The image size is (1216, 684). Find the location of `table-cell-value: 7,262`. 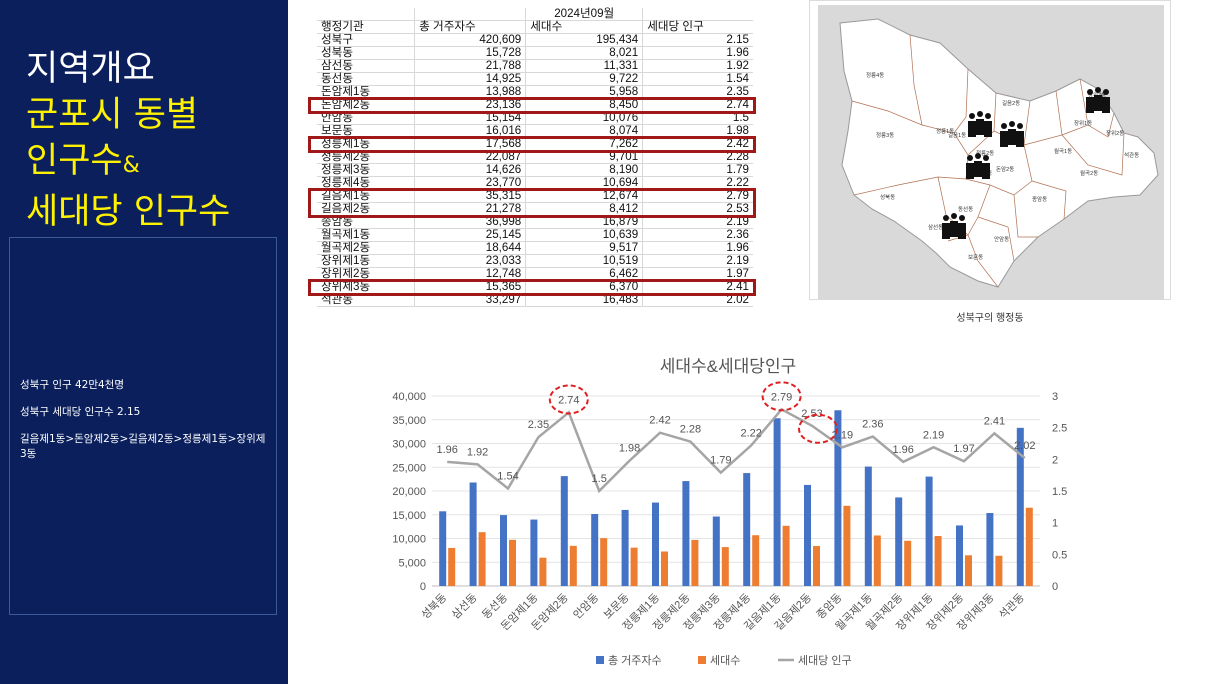

table-cell-value: 7,262 is located at coordinates (584, 144).